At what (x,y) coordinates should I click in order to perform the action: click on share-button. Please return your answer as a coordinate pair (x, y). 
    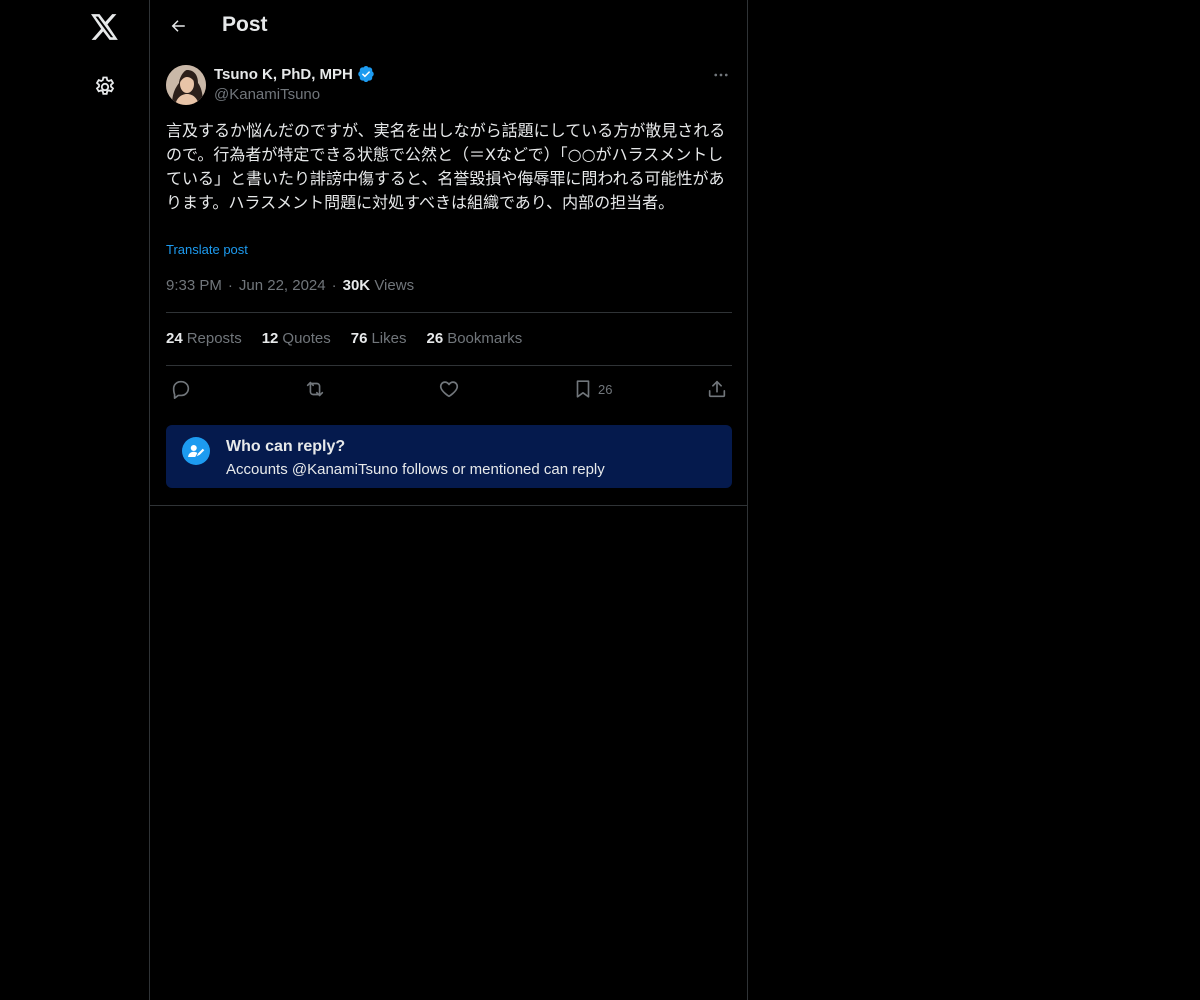
    Looking at the image, I should click on (717, 389).